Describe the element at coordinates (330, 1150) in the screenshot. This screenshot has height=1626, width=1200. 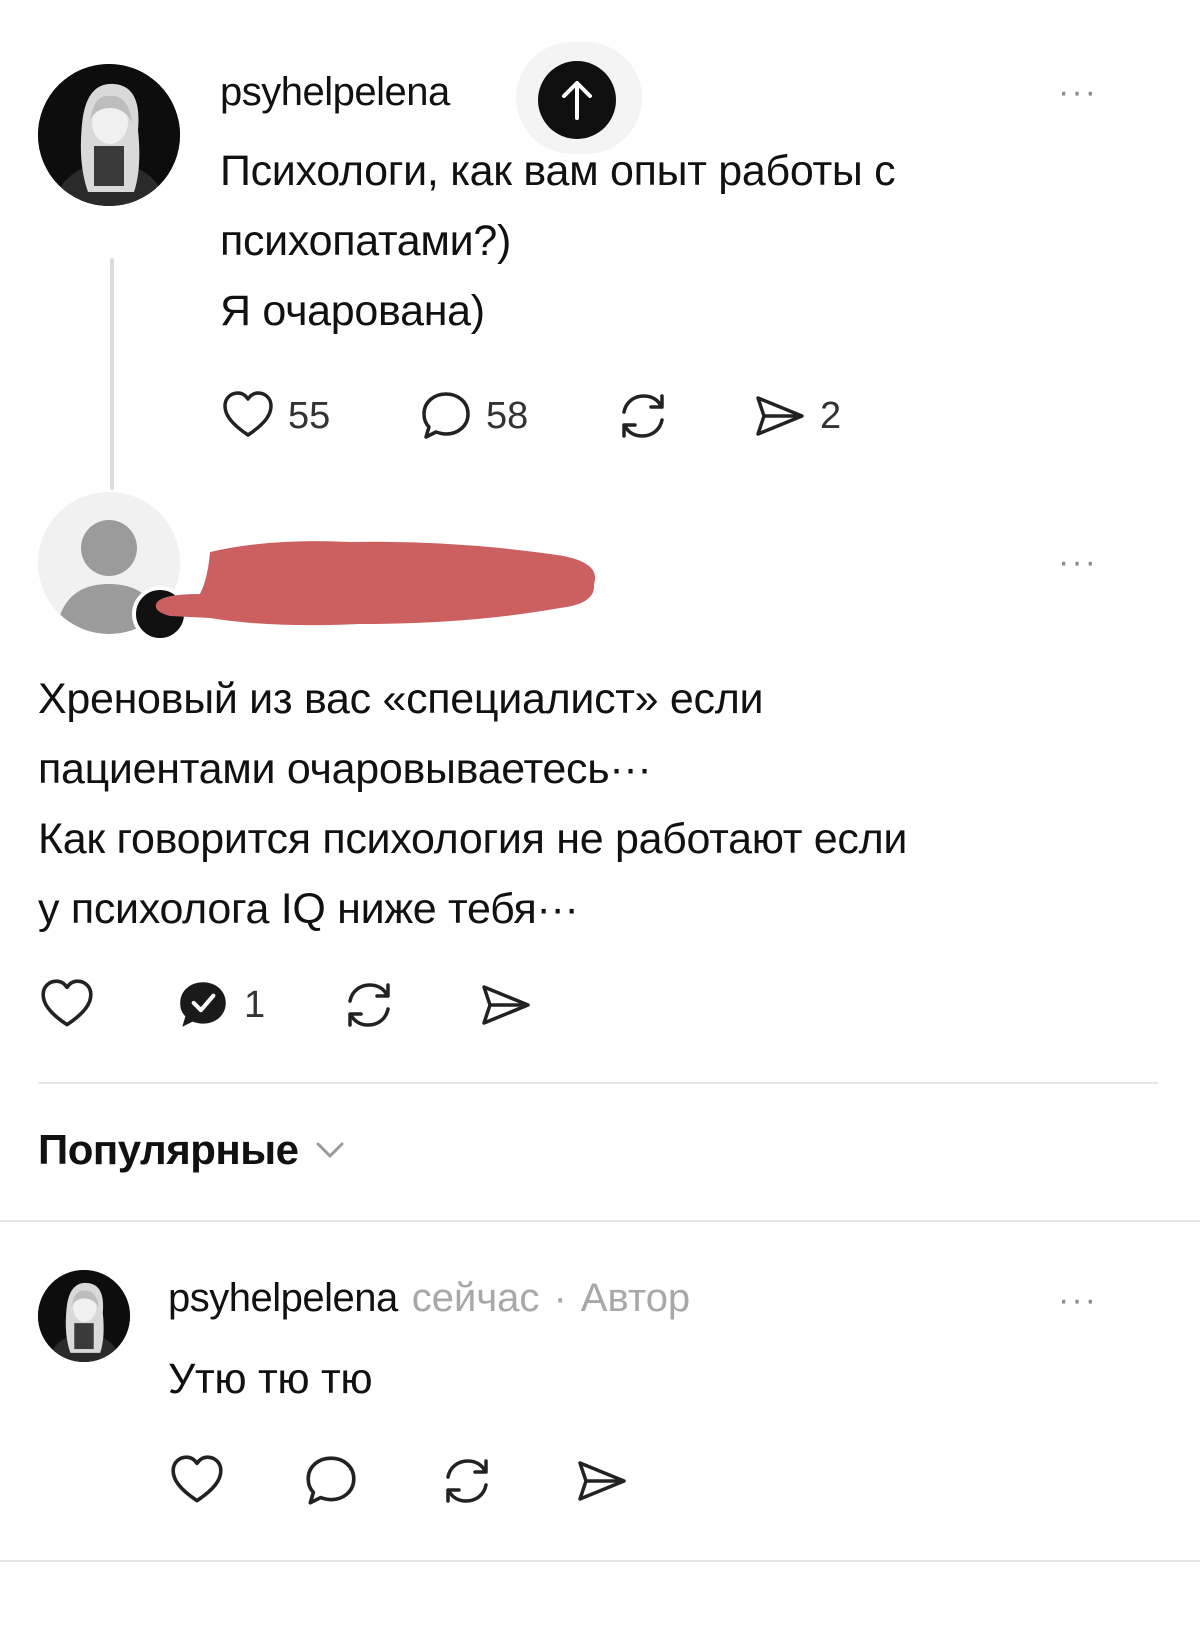
I see `chevron-down-icon` at that location.